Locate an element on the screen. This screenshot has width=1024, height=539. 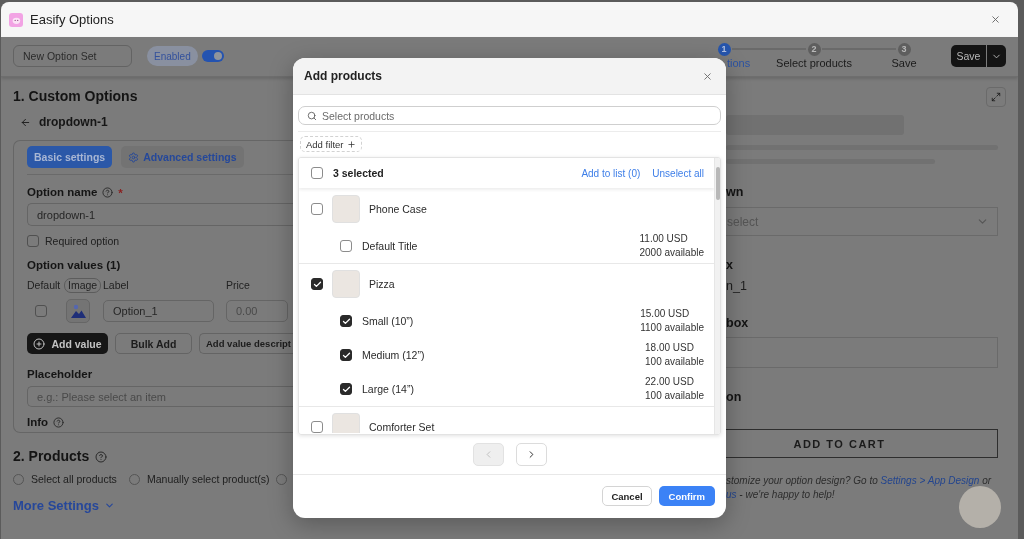
plus-circle-icon is located at coordinates (39, 343).